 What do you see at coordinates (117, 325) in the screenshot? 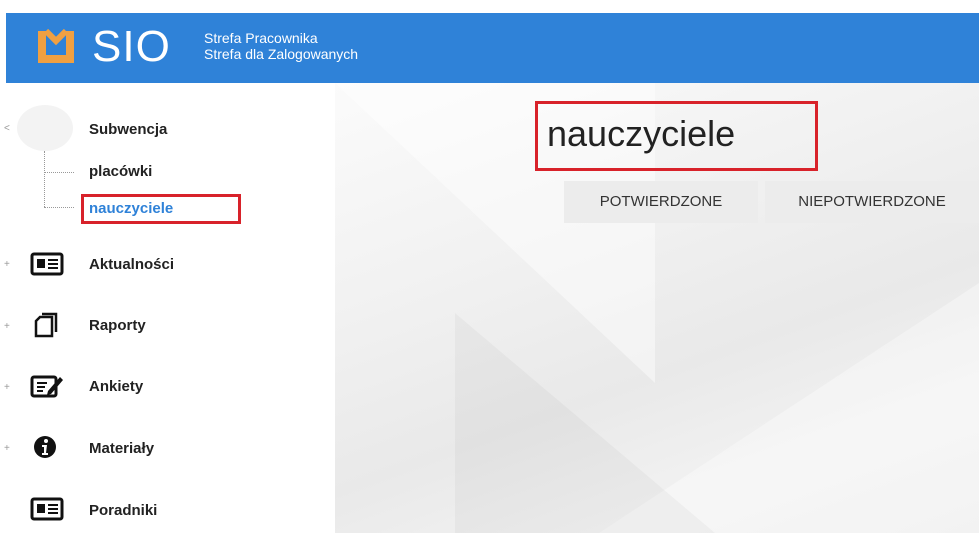
I see `sidebar-item-raporty: Raporty` at bounding box center [117, 325].